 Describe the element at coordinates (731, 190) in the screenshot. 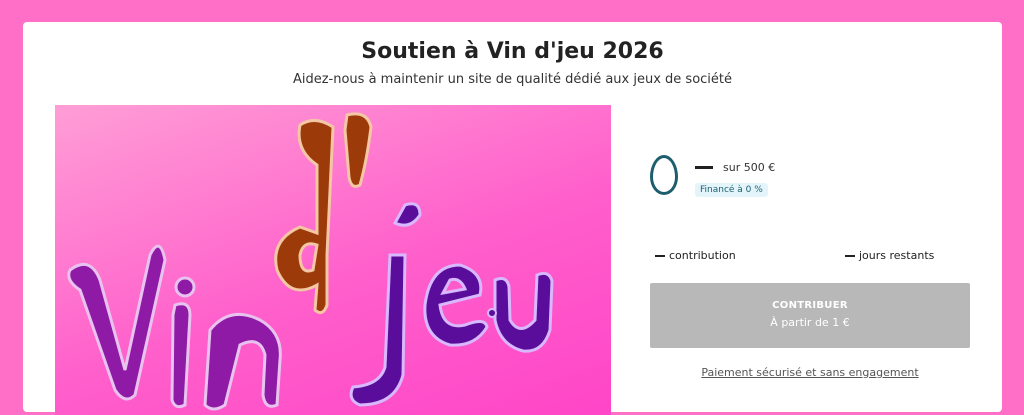

I see `funded-percent-badge: Financé à 0 %` at that location.